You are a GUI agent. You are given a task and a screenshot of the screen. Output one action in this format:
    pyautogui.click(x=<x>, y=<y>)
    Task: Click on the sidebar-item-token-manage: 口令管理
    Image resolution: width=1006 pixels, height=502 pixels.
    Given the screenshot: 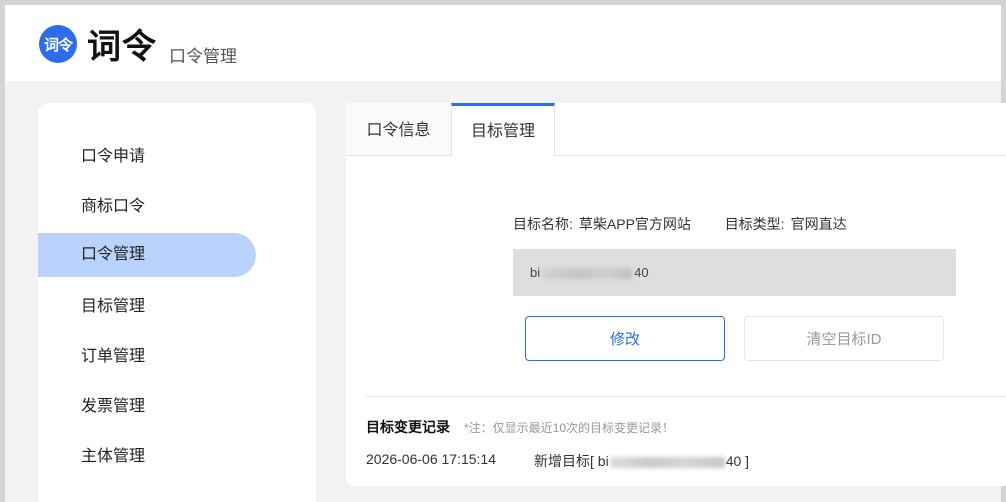 What is the action you would take?
    pyautogui.click(x=147, y=255)
    